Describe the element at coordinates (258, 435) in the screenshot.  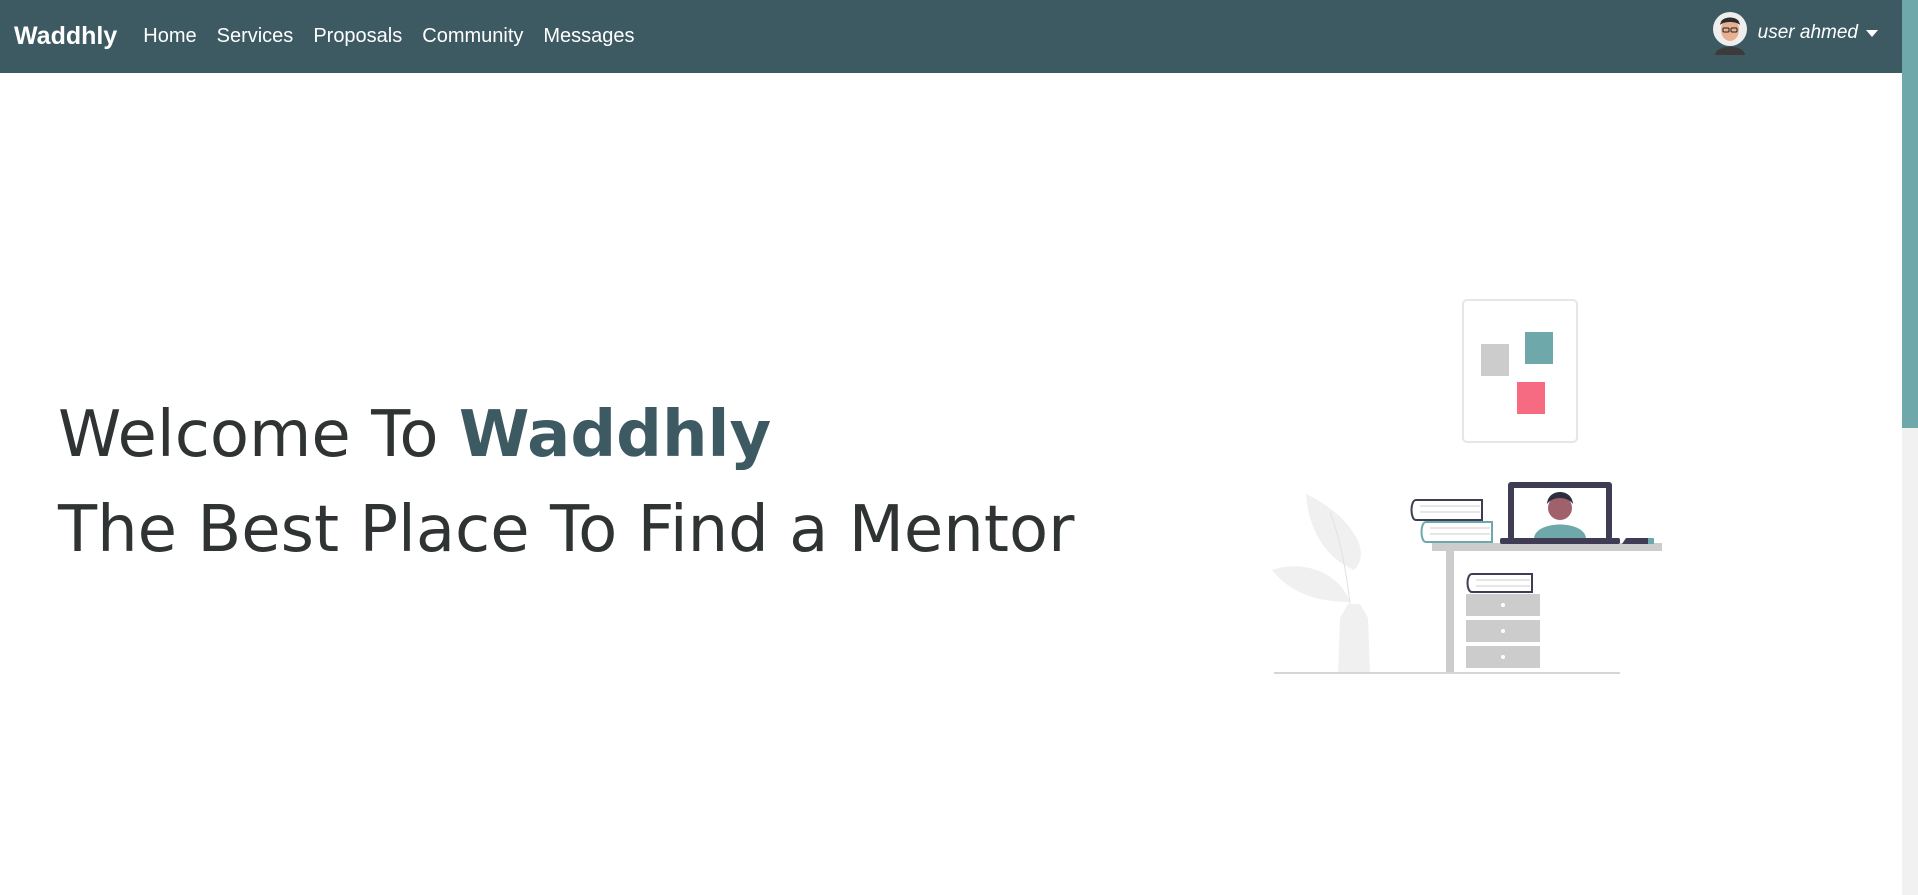
I see `hero-welcome-prefix: Welcome To` at that location.